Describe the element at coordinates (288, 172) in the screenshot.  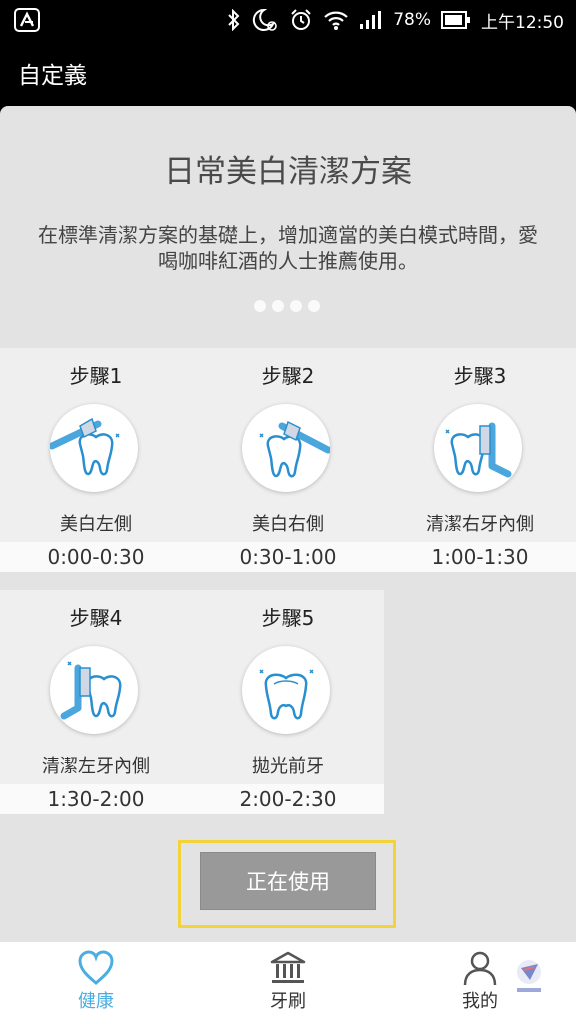
I see `plan-title: 日常美白清潔方案` at that location.